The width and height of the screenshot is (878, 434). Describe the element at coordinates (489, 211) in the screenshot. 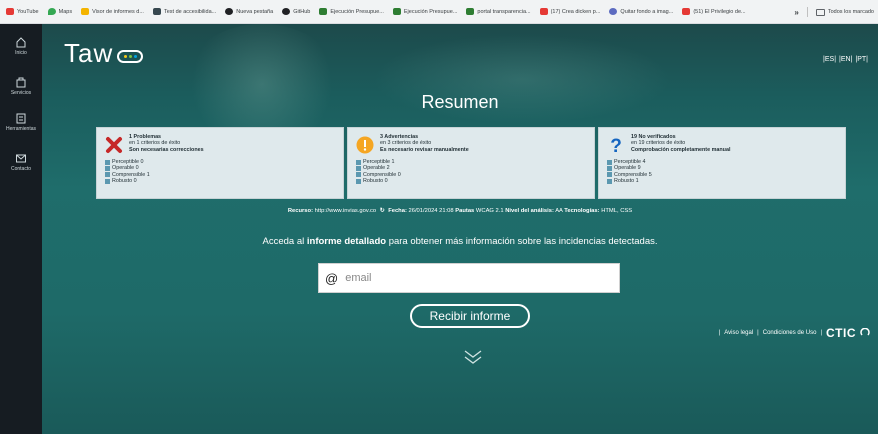

I see `guidelines-value: WCAG 2.1` at that location.